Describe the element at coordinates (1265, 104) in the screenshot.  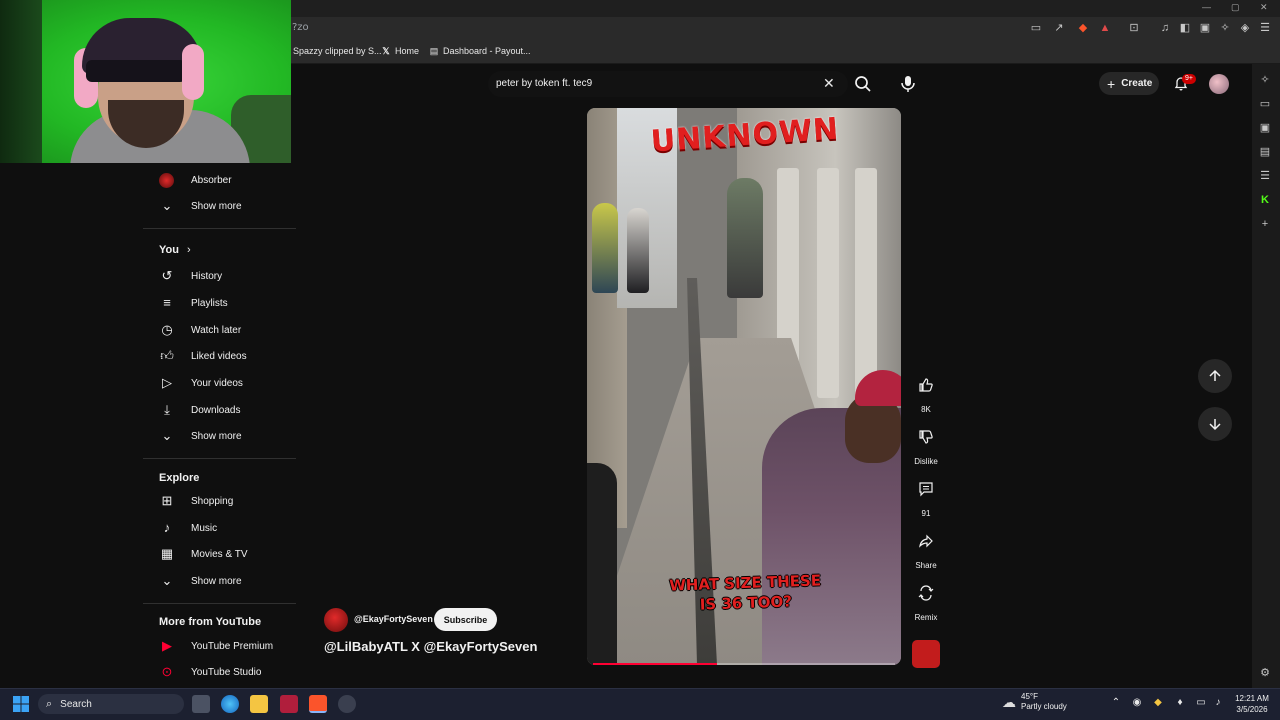
I see `media-panel-icon: ▭` at that location.